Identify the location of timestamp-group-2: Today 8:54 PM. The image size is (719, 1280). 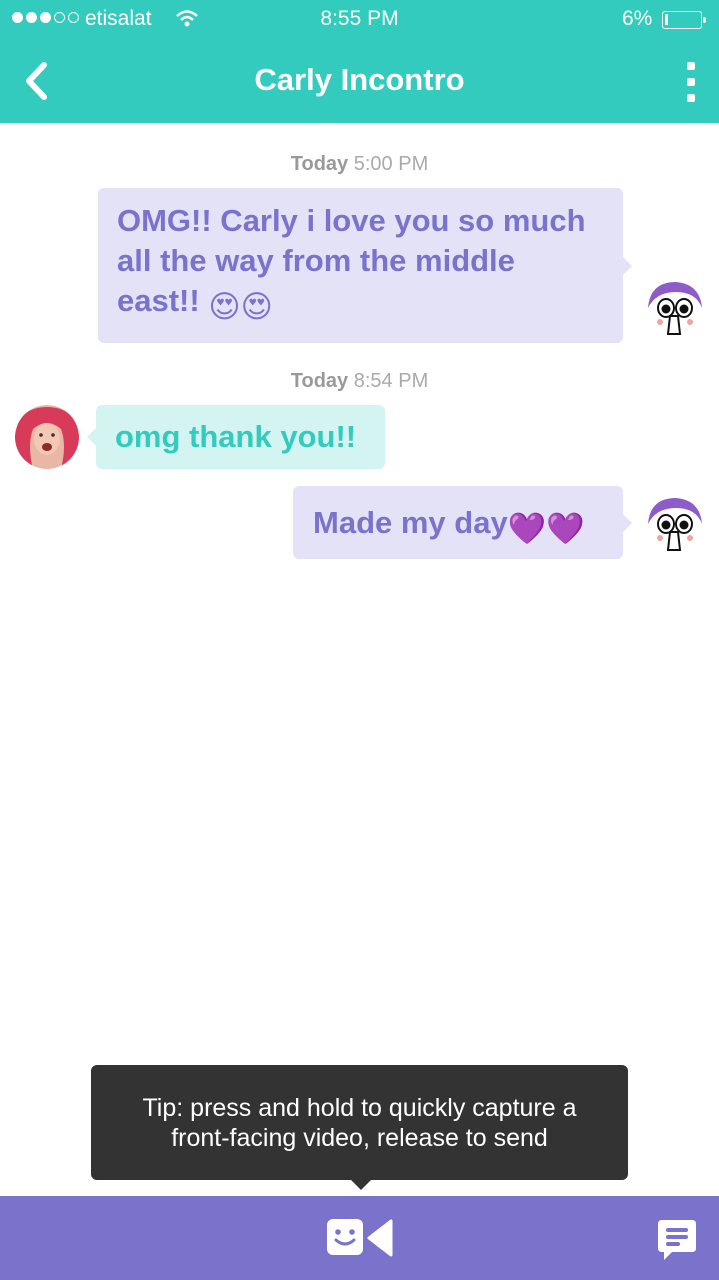
(359, 381).